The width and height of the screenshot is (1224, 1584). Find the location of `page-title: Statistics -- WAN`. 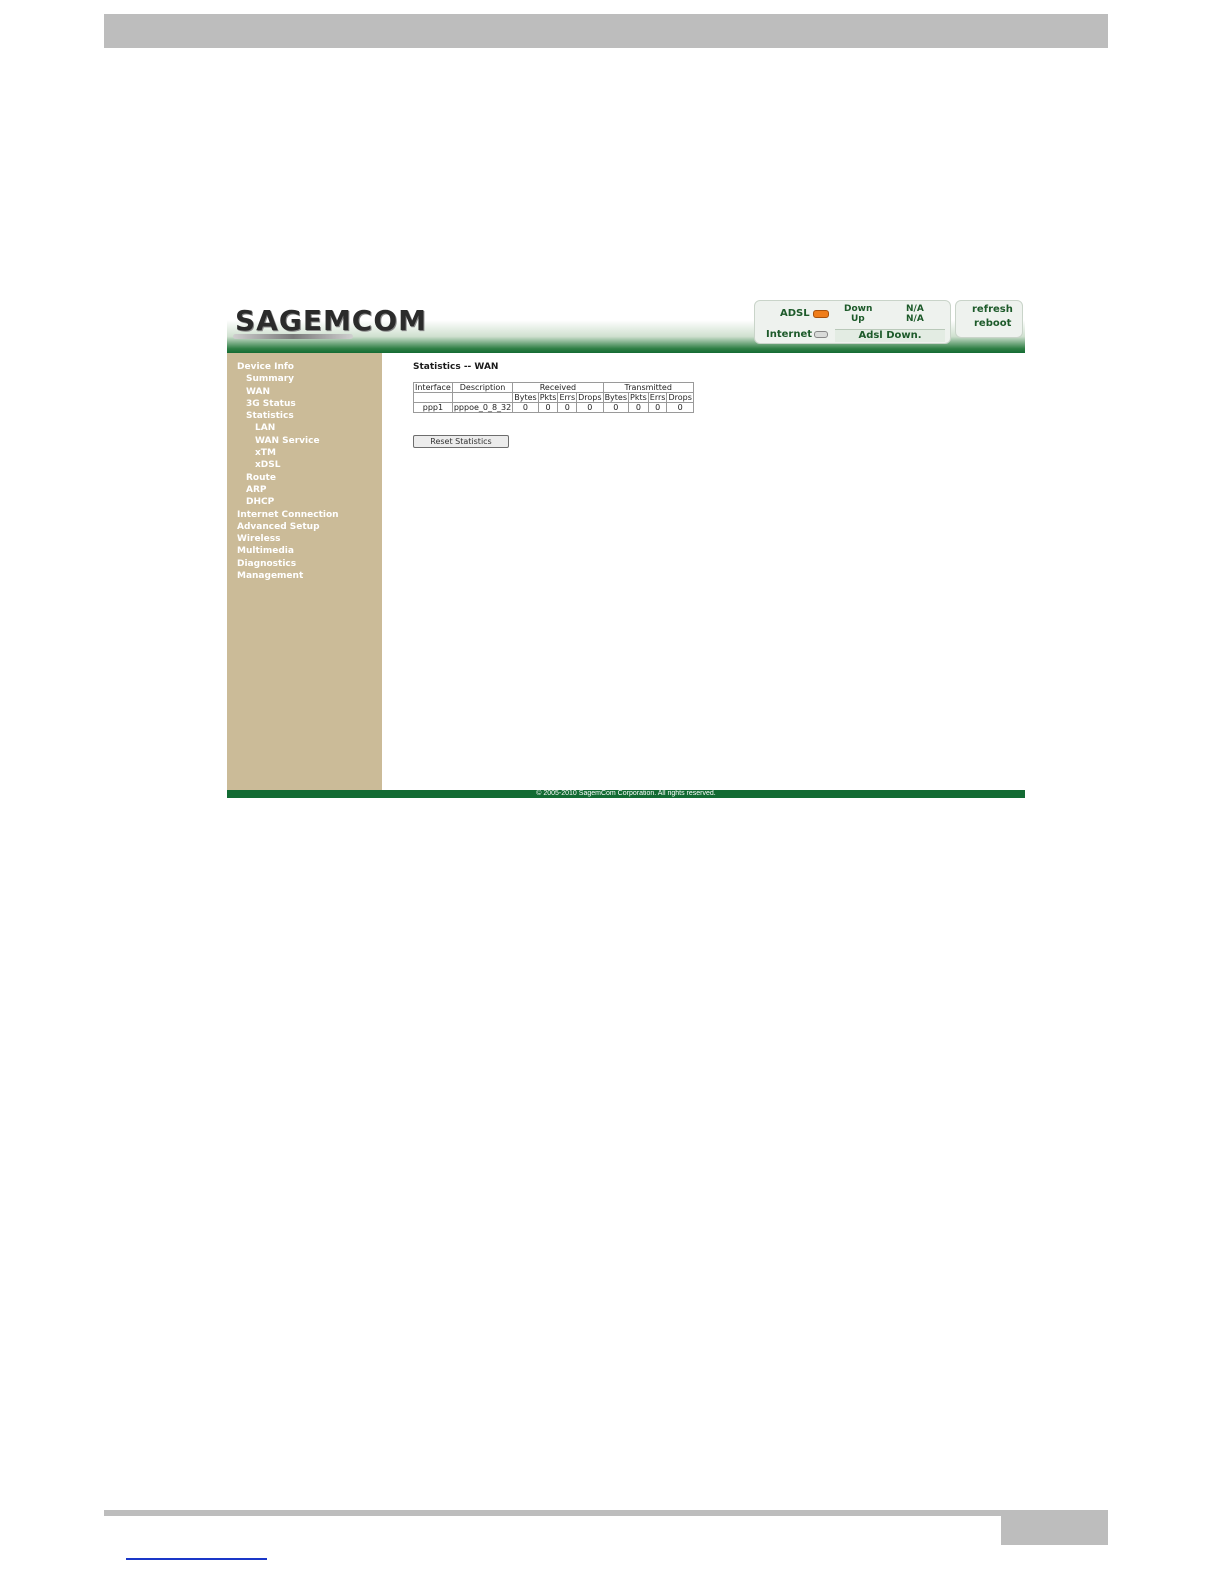

page-title: Statistics -- WAN is located at coordinates (456, 367).